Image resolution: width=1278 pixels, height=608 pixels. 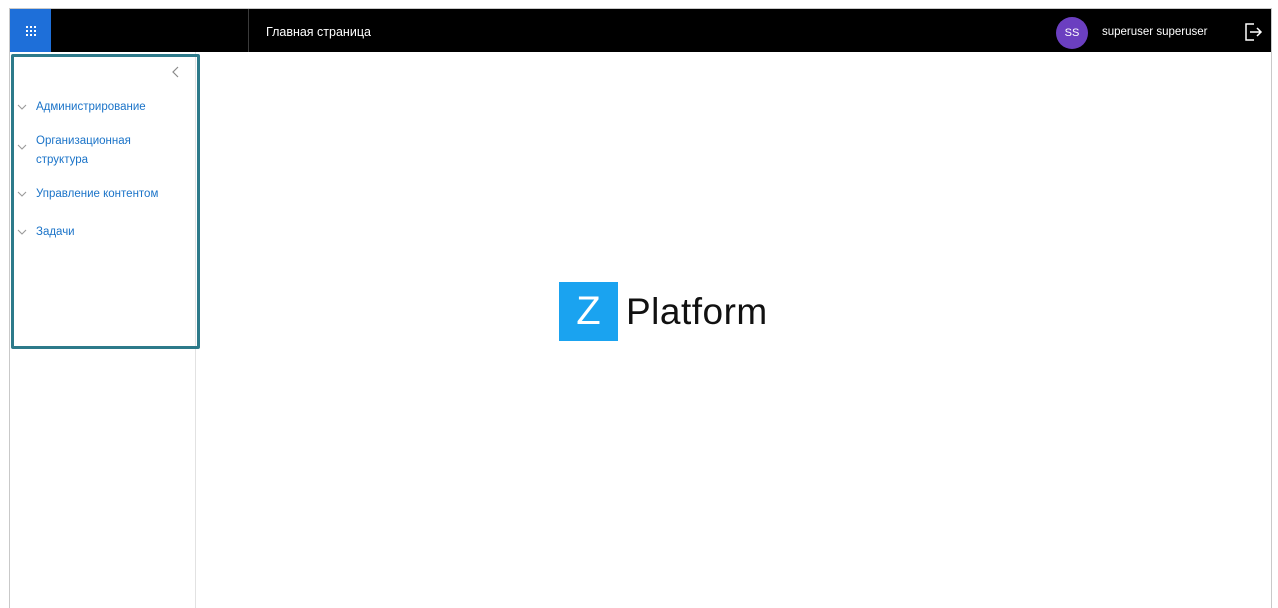 I want to click on sidebar-item-label: Организационная структура, so click(x=83, y=150).